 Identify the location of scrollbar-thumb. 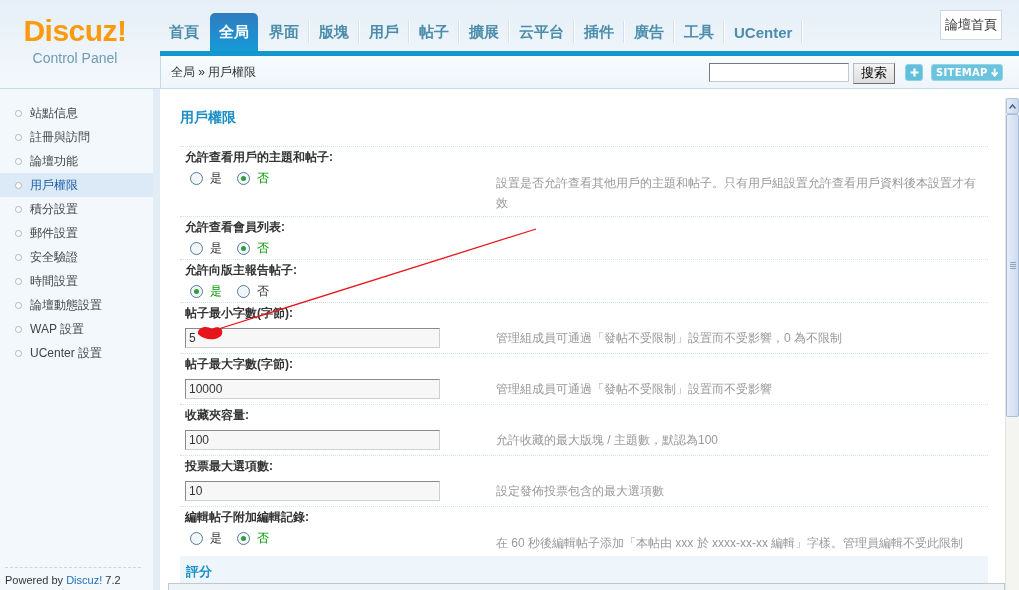
(1012, 265).